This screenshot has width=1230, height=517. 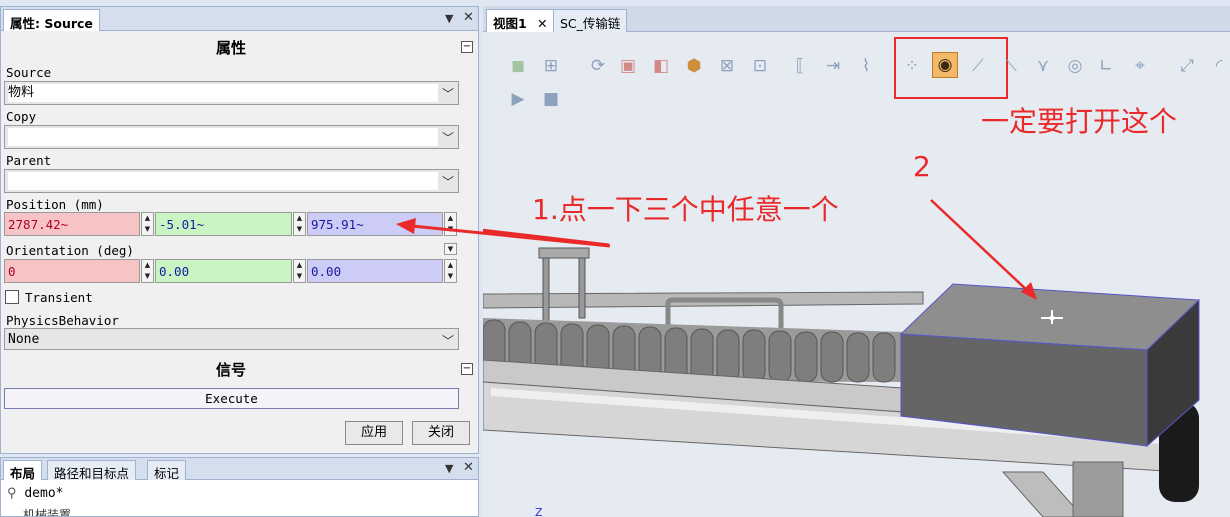 What do you see at coordinates (833, 66) in the screenshot?
I see `snap-edge-icon: ⇥` at bounding box center [833, 66].